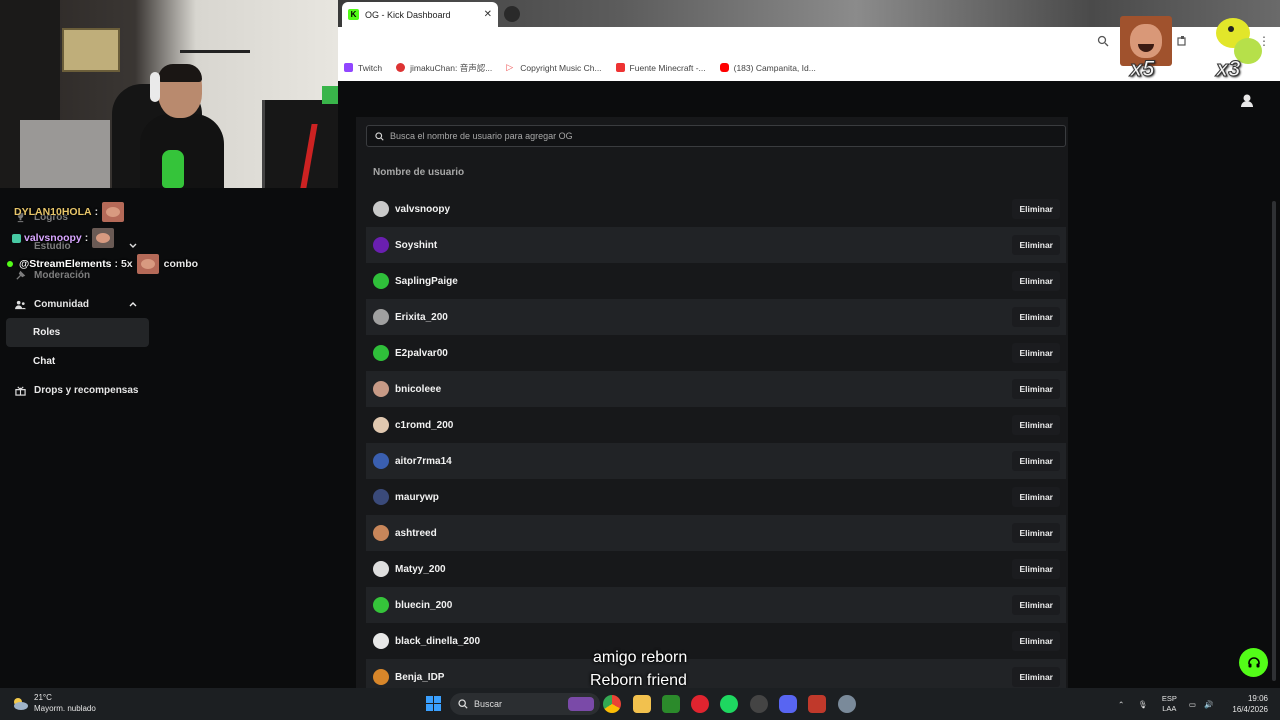 Image resolution: width=1280 pixels, height=720 pixels. I want to click on og-user-row: Matyy_200 Eliminar, so click(716, 569).